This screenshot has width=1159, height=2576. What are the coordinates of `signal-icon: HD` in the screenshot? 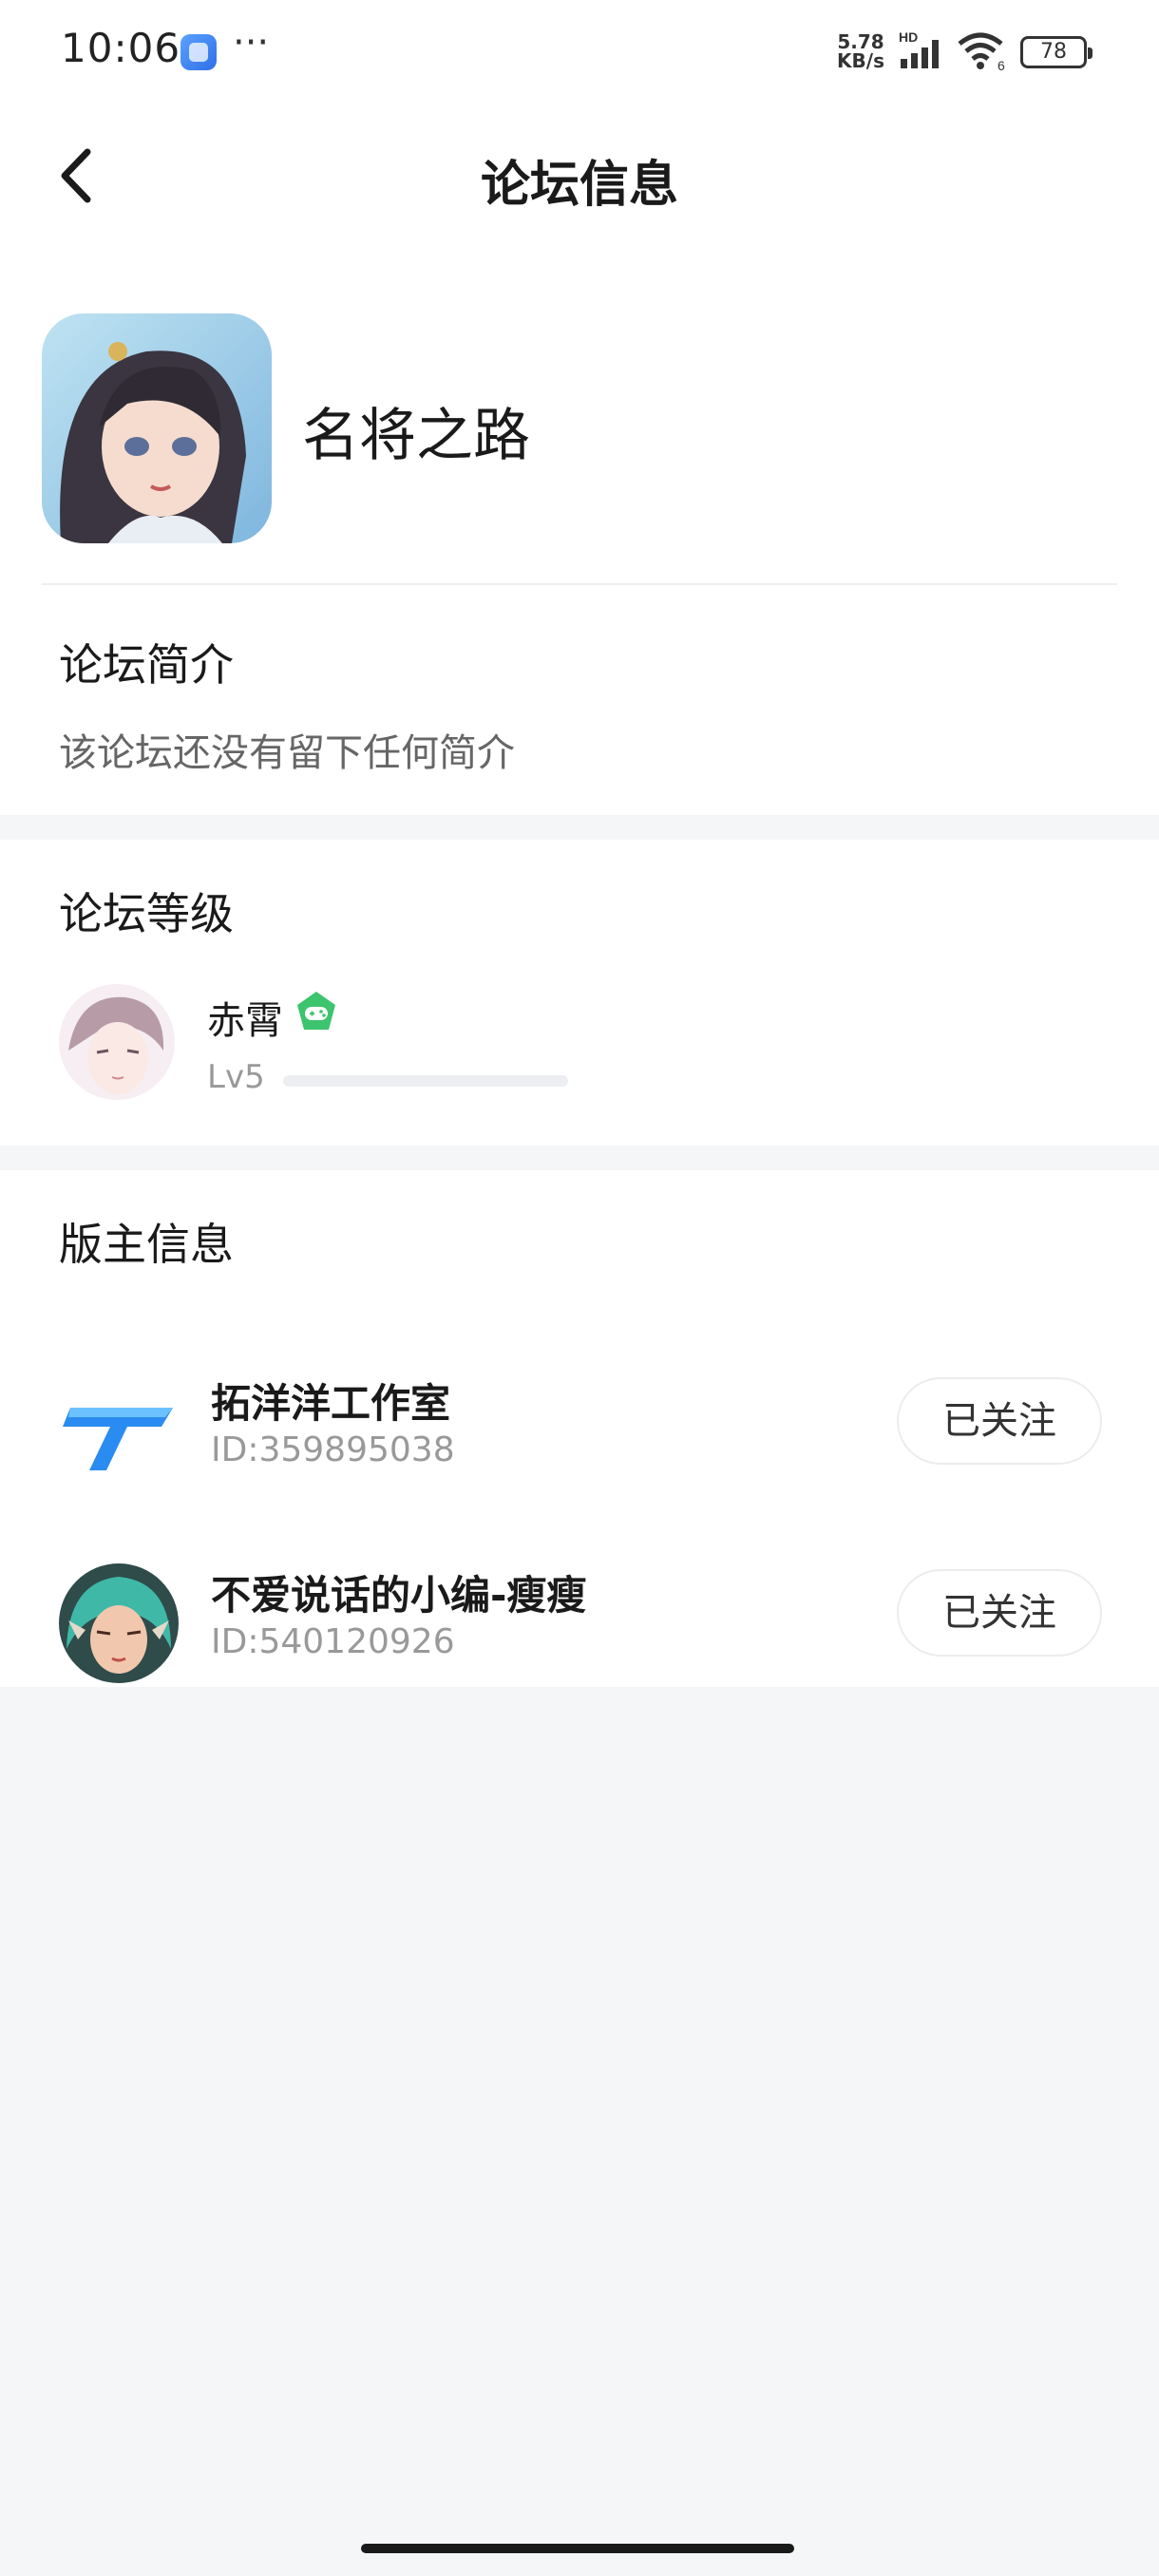 It's located at (922, 52).